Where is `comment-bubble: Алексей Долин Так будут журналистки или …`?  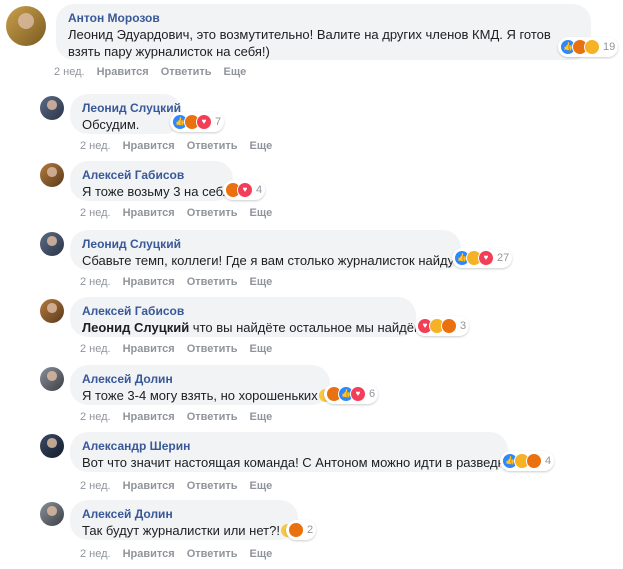 comment-bubble: Алексей Долин Так будут журналистки или … is located at coordinates (184, 520).